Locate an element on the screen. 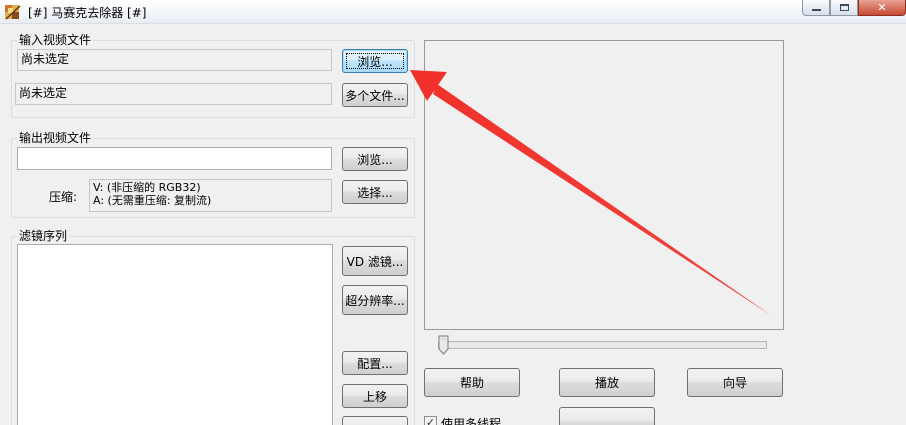 This screenshot has height=425, width=906. timeline-slider-thumb is located at coordinates (443, 345).